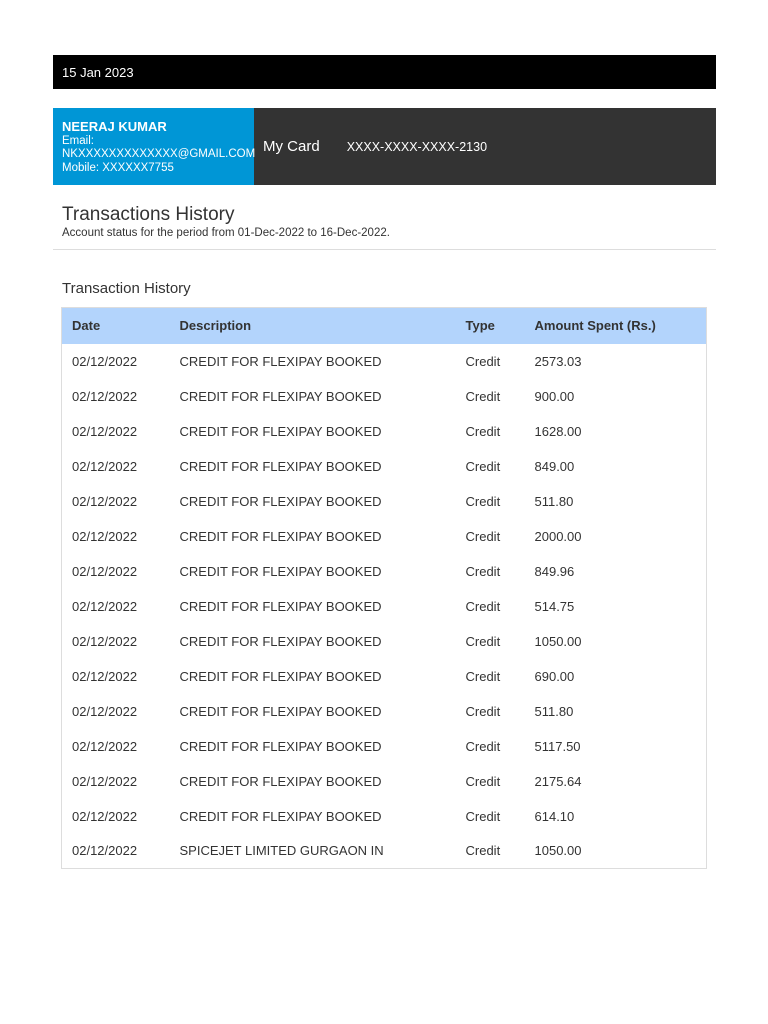  I want to click on cell-amount: 5117.50, so click(557, 746).